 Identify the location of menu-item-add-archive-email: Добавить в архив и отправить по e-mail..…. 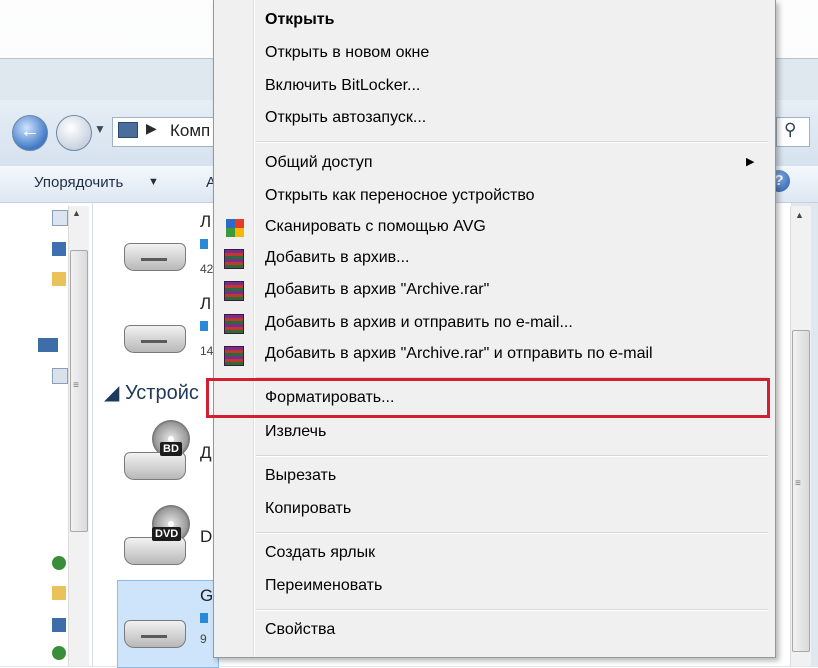
(419, 323).